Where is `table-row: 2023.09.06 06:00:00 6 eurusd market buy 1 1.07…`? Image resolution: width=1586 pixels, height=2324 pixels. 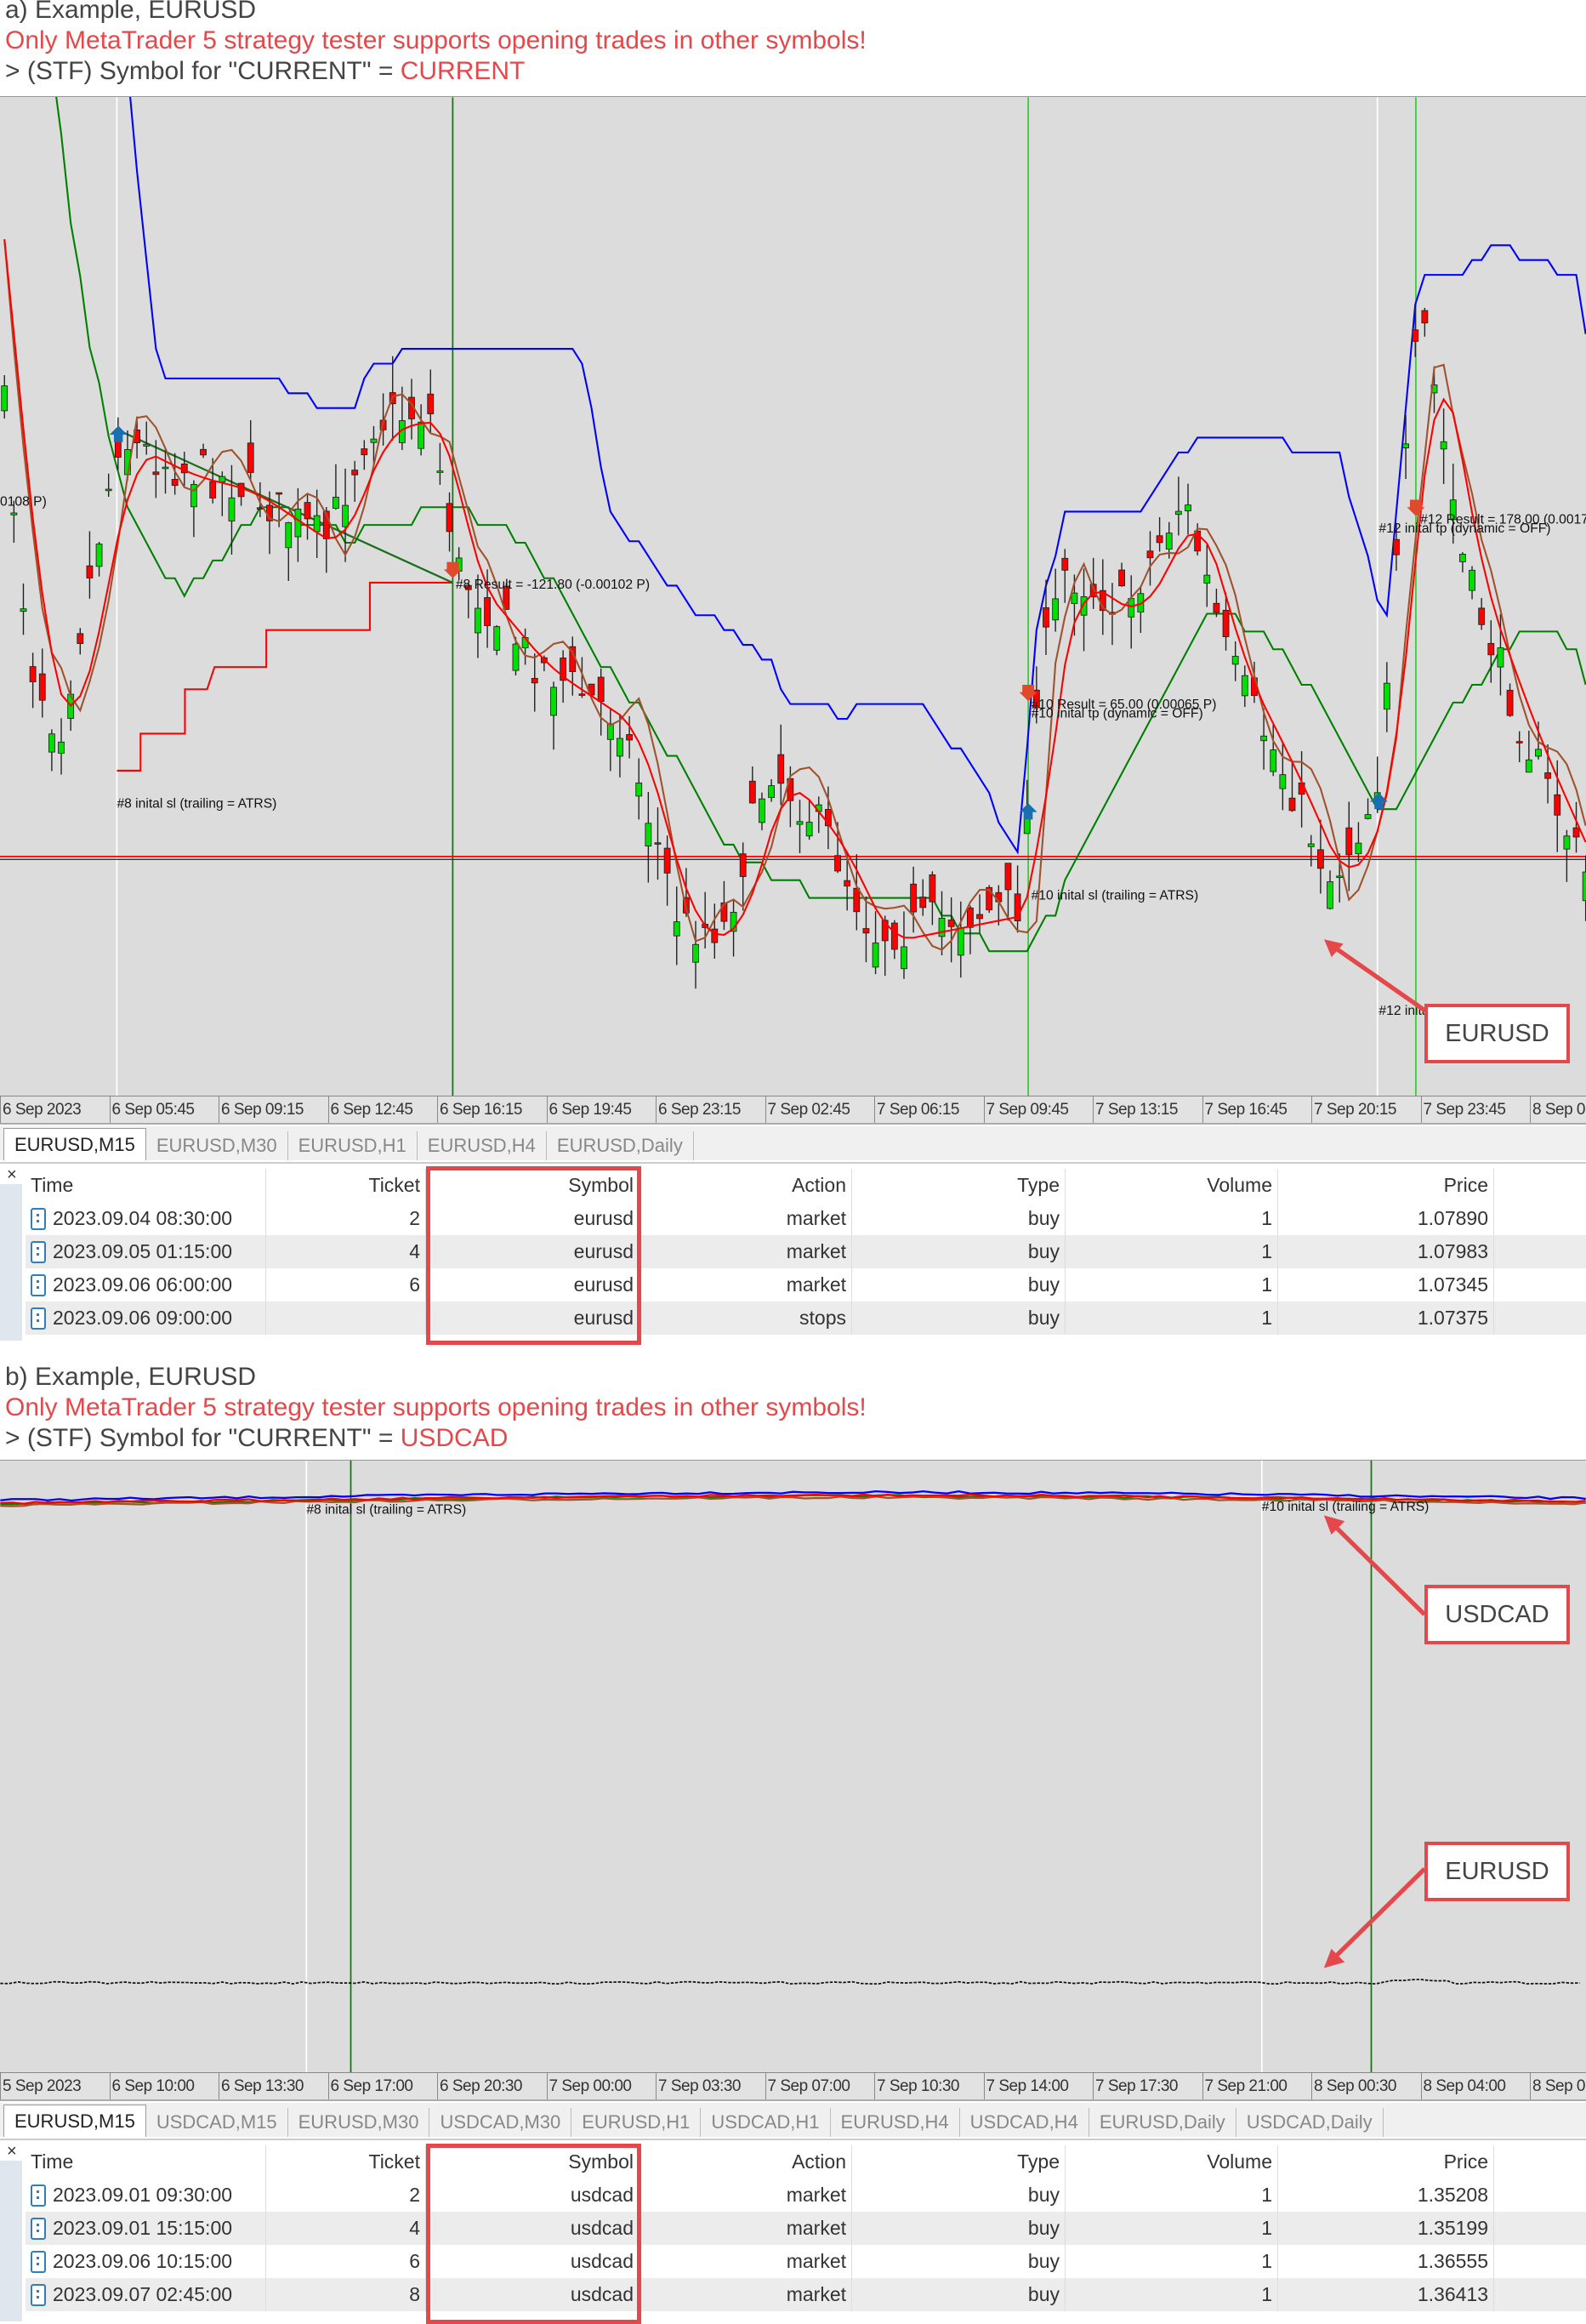
table-row: 2023.09.06 06:00:00 6 eurusd market buy 1 1.07… is located at coordinates (806, 1285).